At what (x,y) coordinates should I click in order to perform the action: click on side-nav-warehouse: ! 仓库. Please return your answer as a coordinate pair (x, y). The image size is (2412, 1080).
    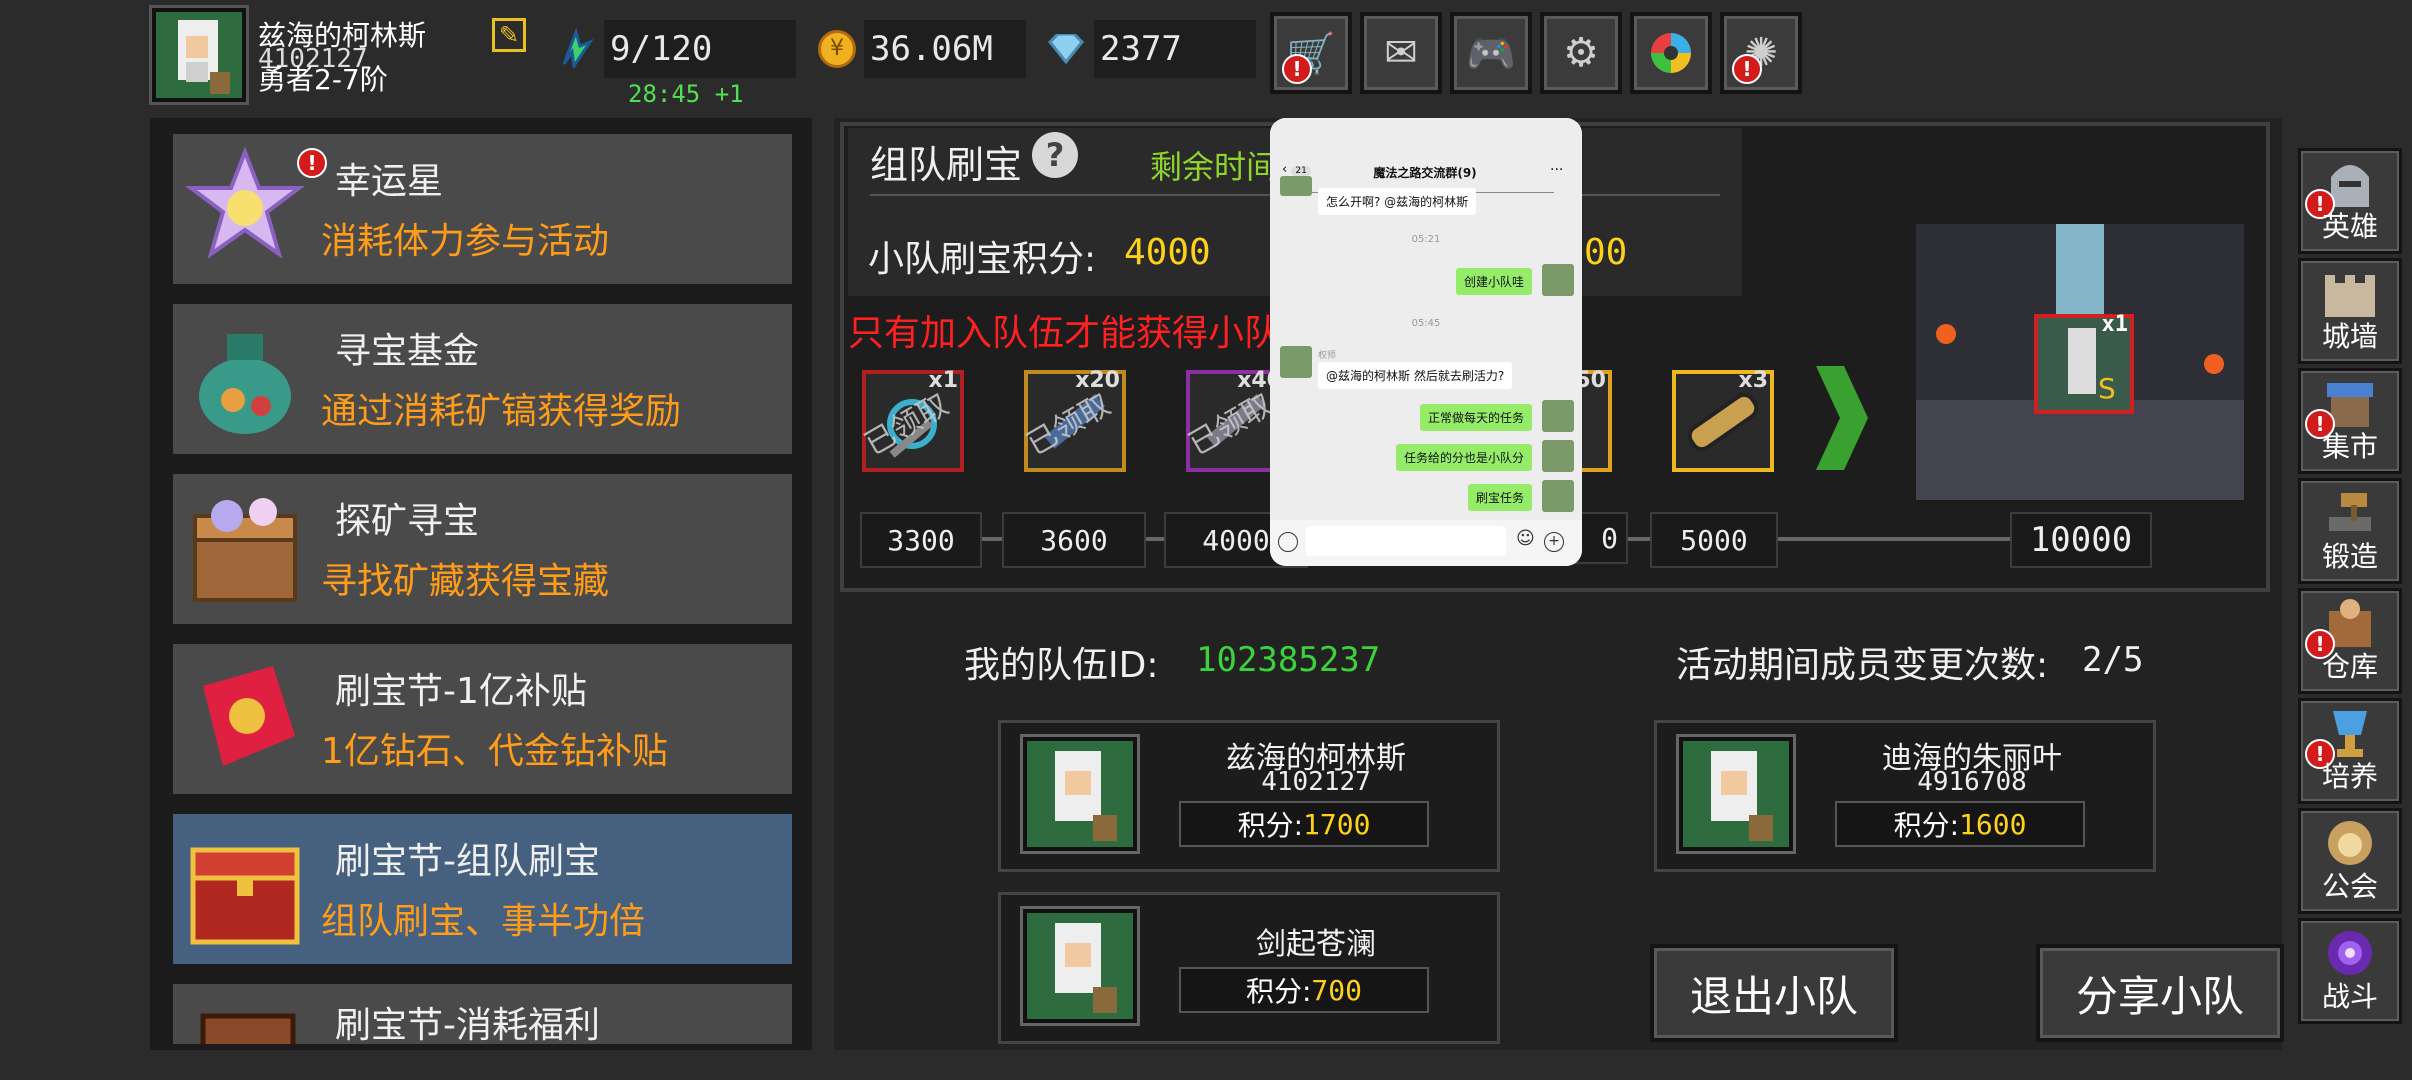
    Looking at the image, I should click on (2350, 641).